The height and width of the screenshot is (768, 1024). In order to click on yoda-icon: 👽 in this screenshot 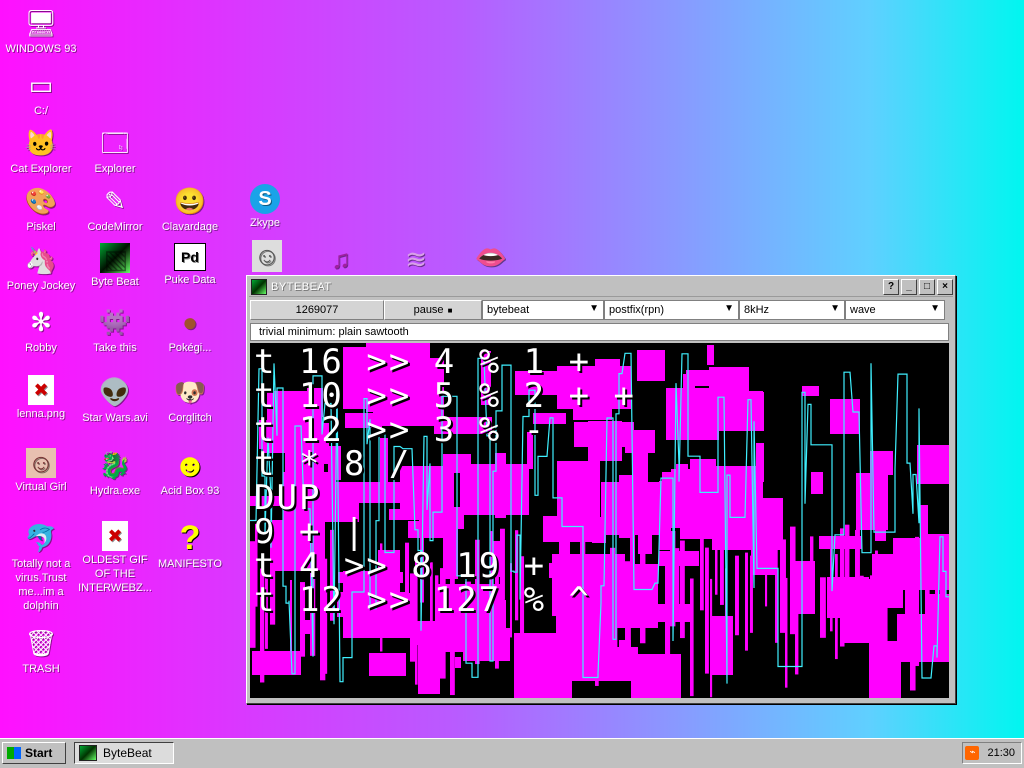, I will do `click(115, 392)`.